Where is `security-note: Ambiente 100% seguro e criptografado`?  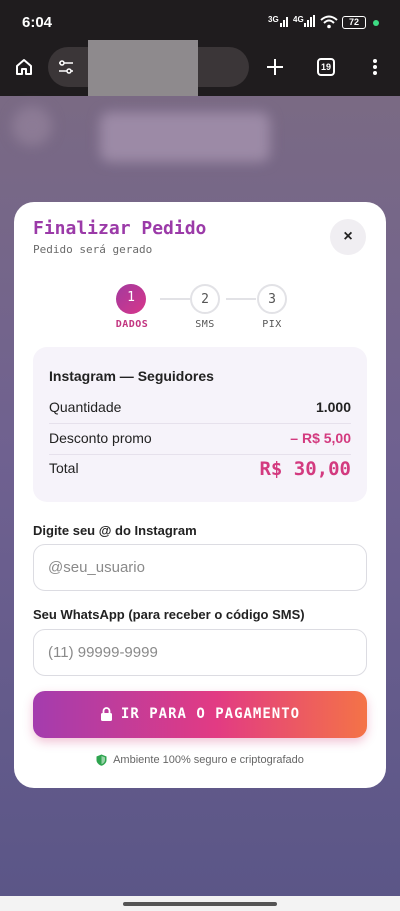
security-note: Ambiente 100% seguro e criptografado is located at coordinates (200, 760).